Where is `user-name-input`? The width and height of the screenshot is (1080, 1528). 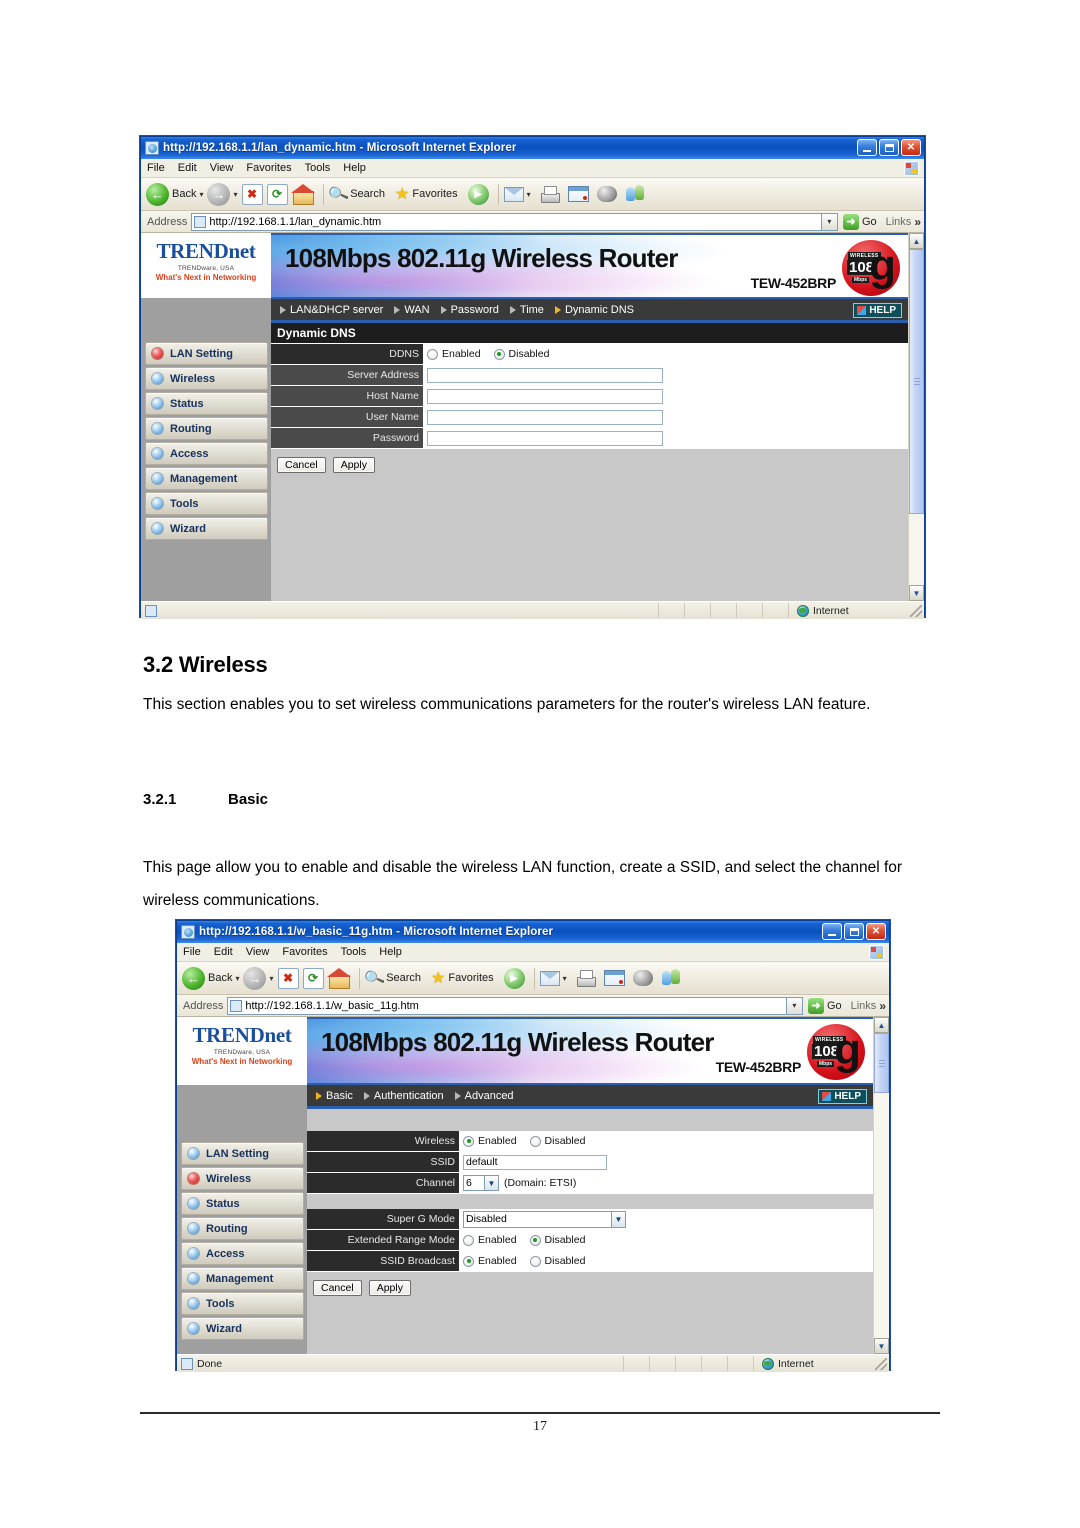
user-name-input is located at coordinates (545, 417).